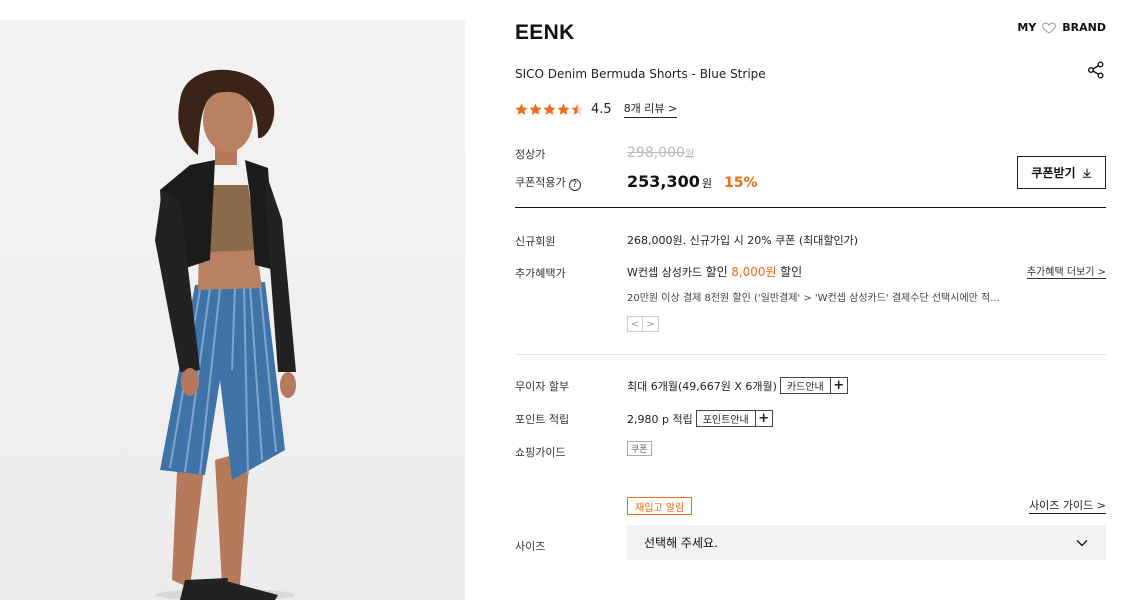 The image size is (1125, 600). I want to click on regular-price-value: 298,000, so click(656, 153).